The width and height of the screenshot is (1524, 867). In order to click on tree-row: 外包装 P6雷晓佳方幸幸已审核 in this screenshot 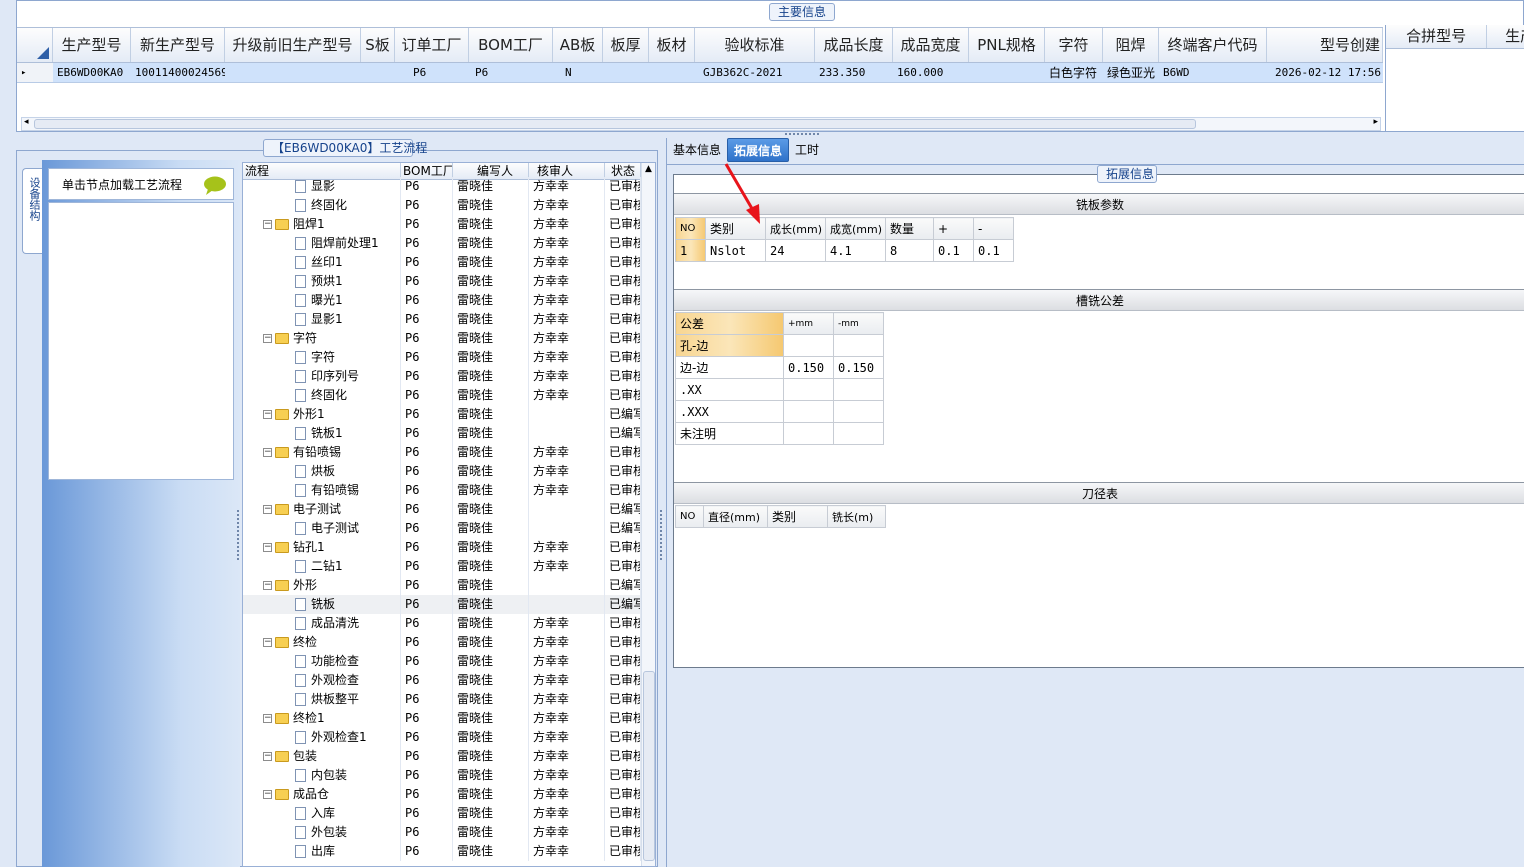, I will do `click(442, 832)`.